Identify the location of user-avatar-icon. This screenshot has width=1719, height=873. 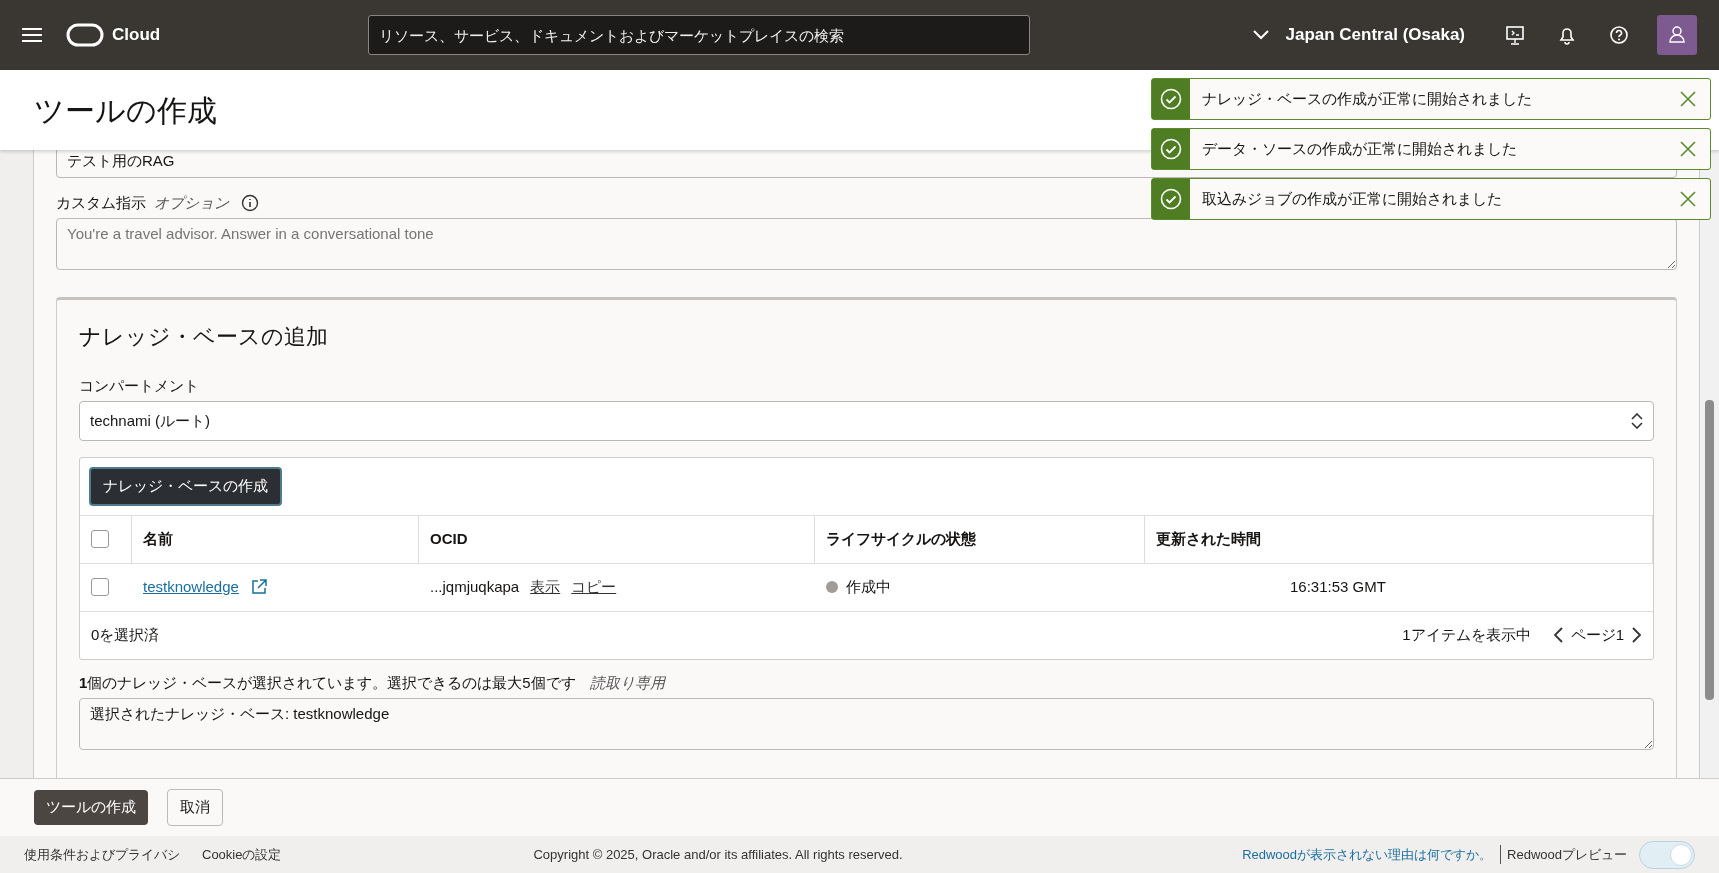
(1677, 35).